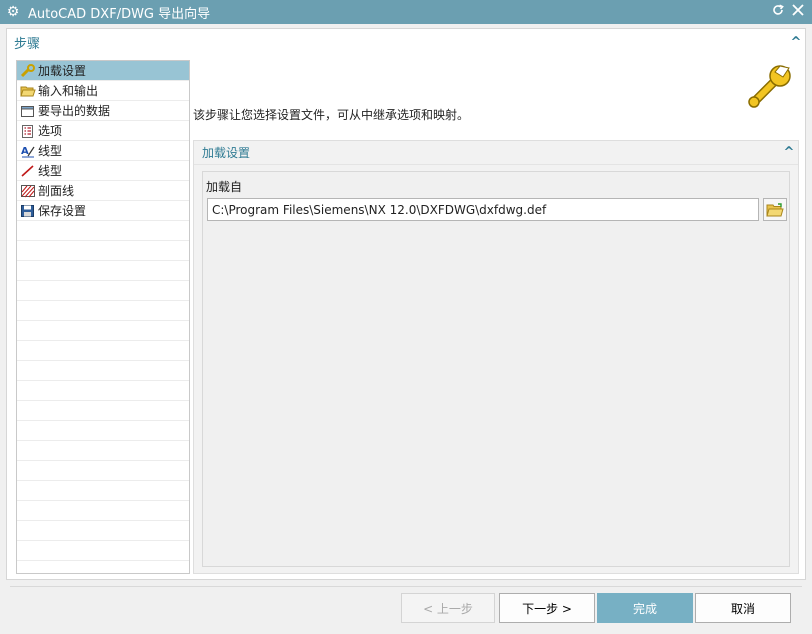 The width and height of the screenshot is (812, 634). Describe the element at coordinates (103, 151) in the screenshot. I see `step-item-text-style: A 线型` at that location.